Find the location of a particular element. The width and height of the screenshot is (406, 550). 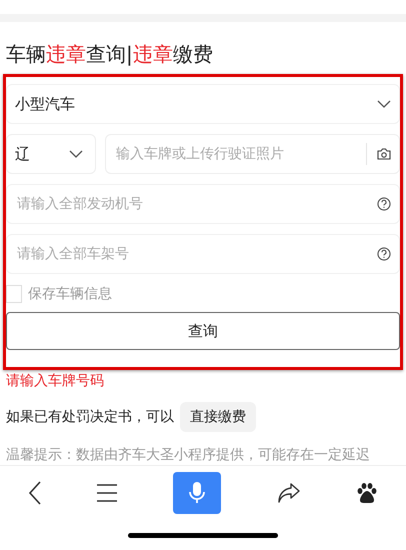

pay-hint: 如果已有处罚决定书，可以 is located at coordinates (90, 417).